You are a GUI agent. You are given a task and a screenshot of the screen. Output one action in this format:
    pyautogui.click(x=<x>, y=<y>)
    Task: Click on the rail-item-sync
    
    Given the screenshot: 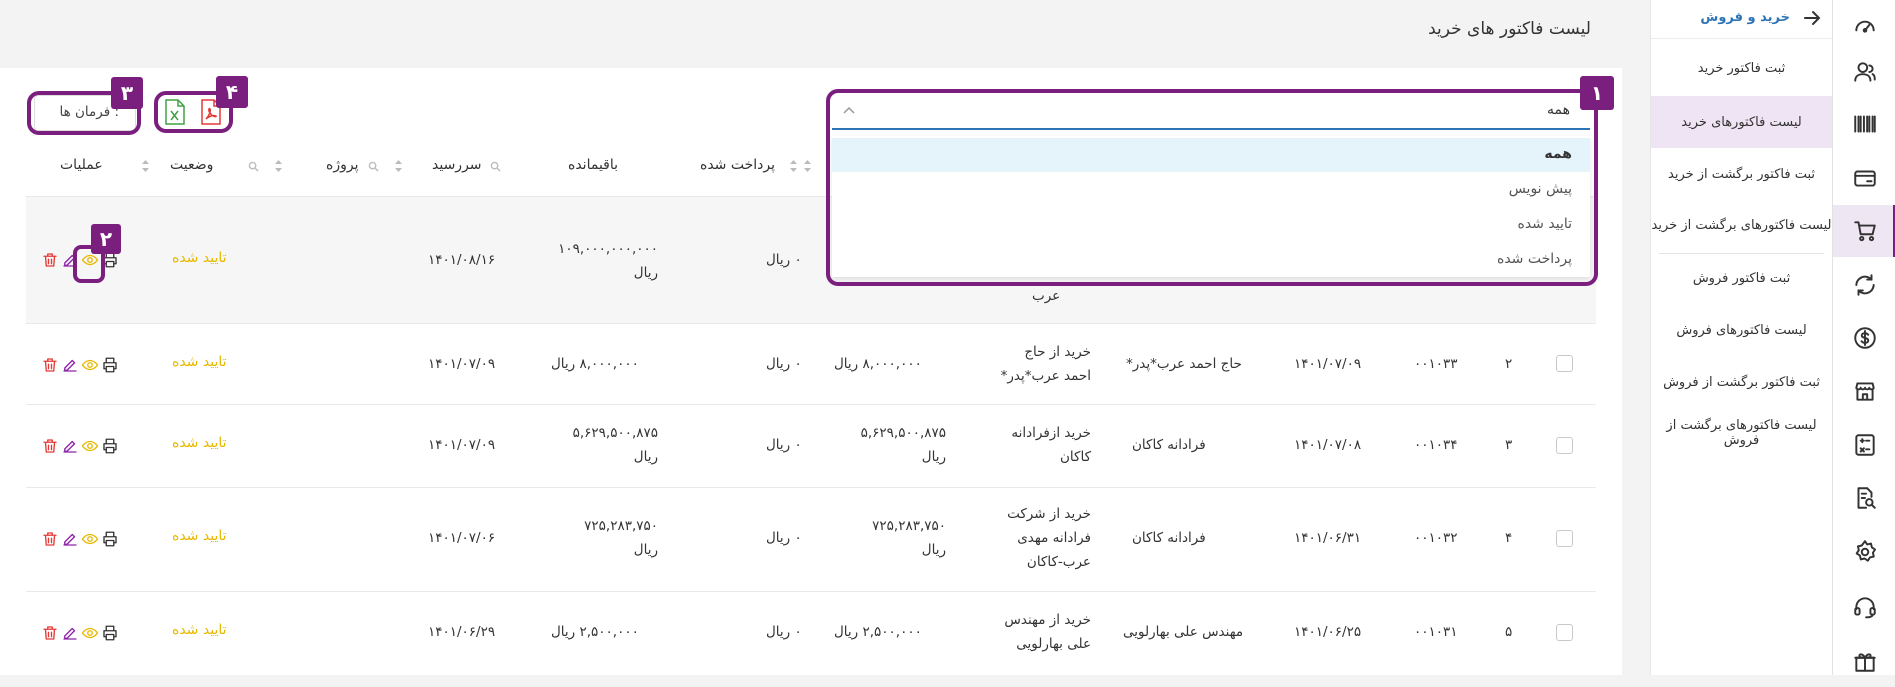 What is the action you would take?
    pyautogui.click(x=1864, y=285)
    